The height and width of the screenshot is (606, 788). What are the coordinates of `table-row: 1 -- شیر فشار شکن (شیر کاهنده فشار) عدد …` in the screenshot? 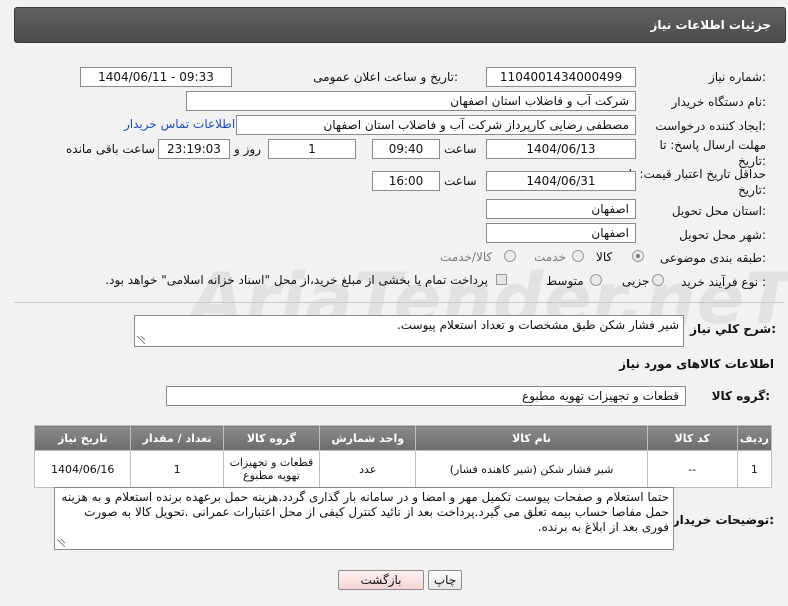 It's located at (403, 469).